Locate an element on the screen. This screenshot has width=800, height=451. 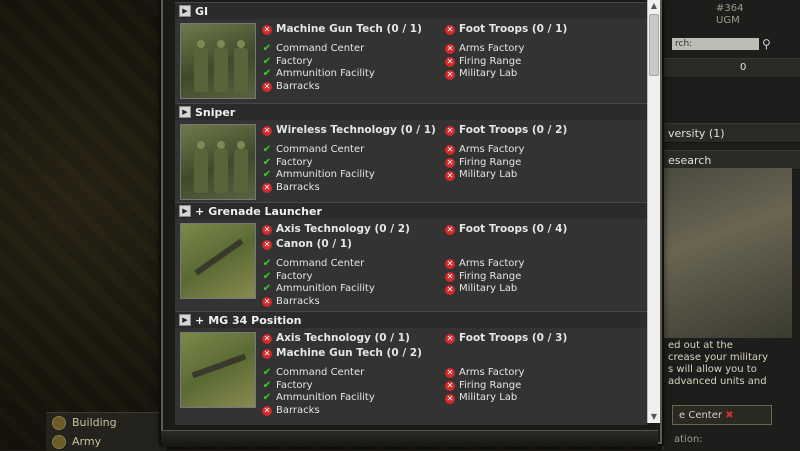
requirement-item: ✔ Ammunition Facility is located at coordinates (336, 289).